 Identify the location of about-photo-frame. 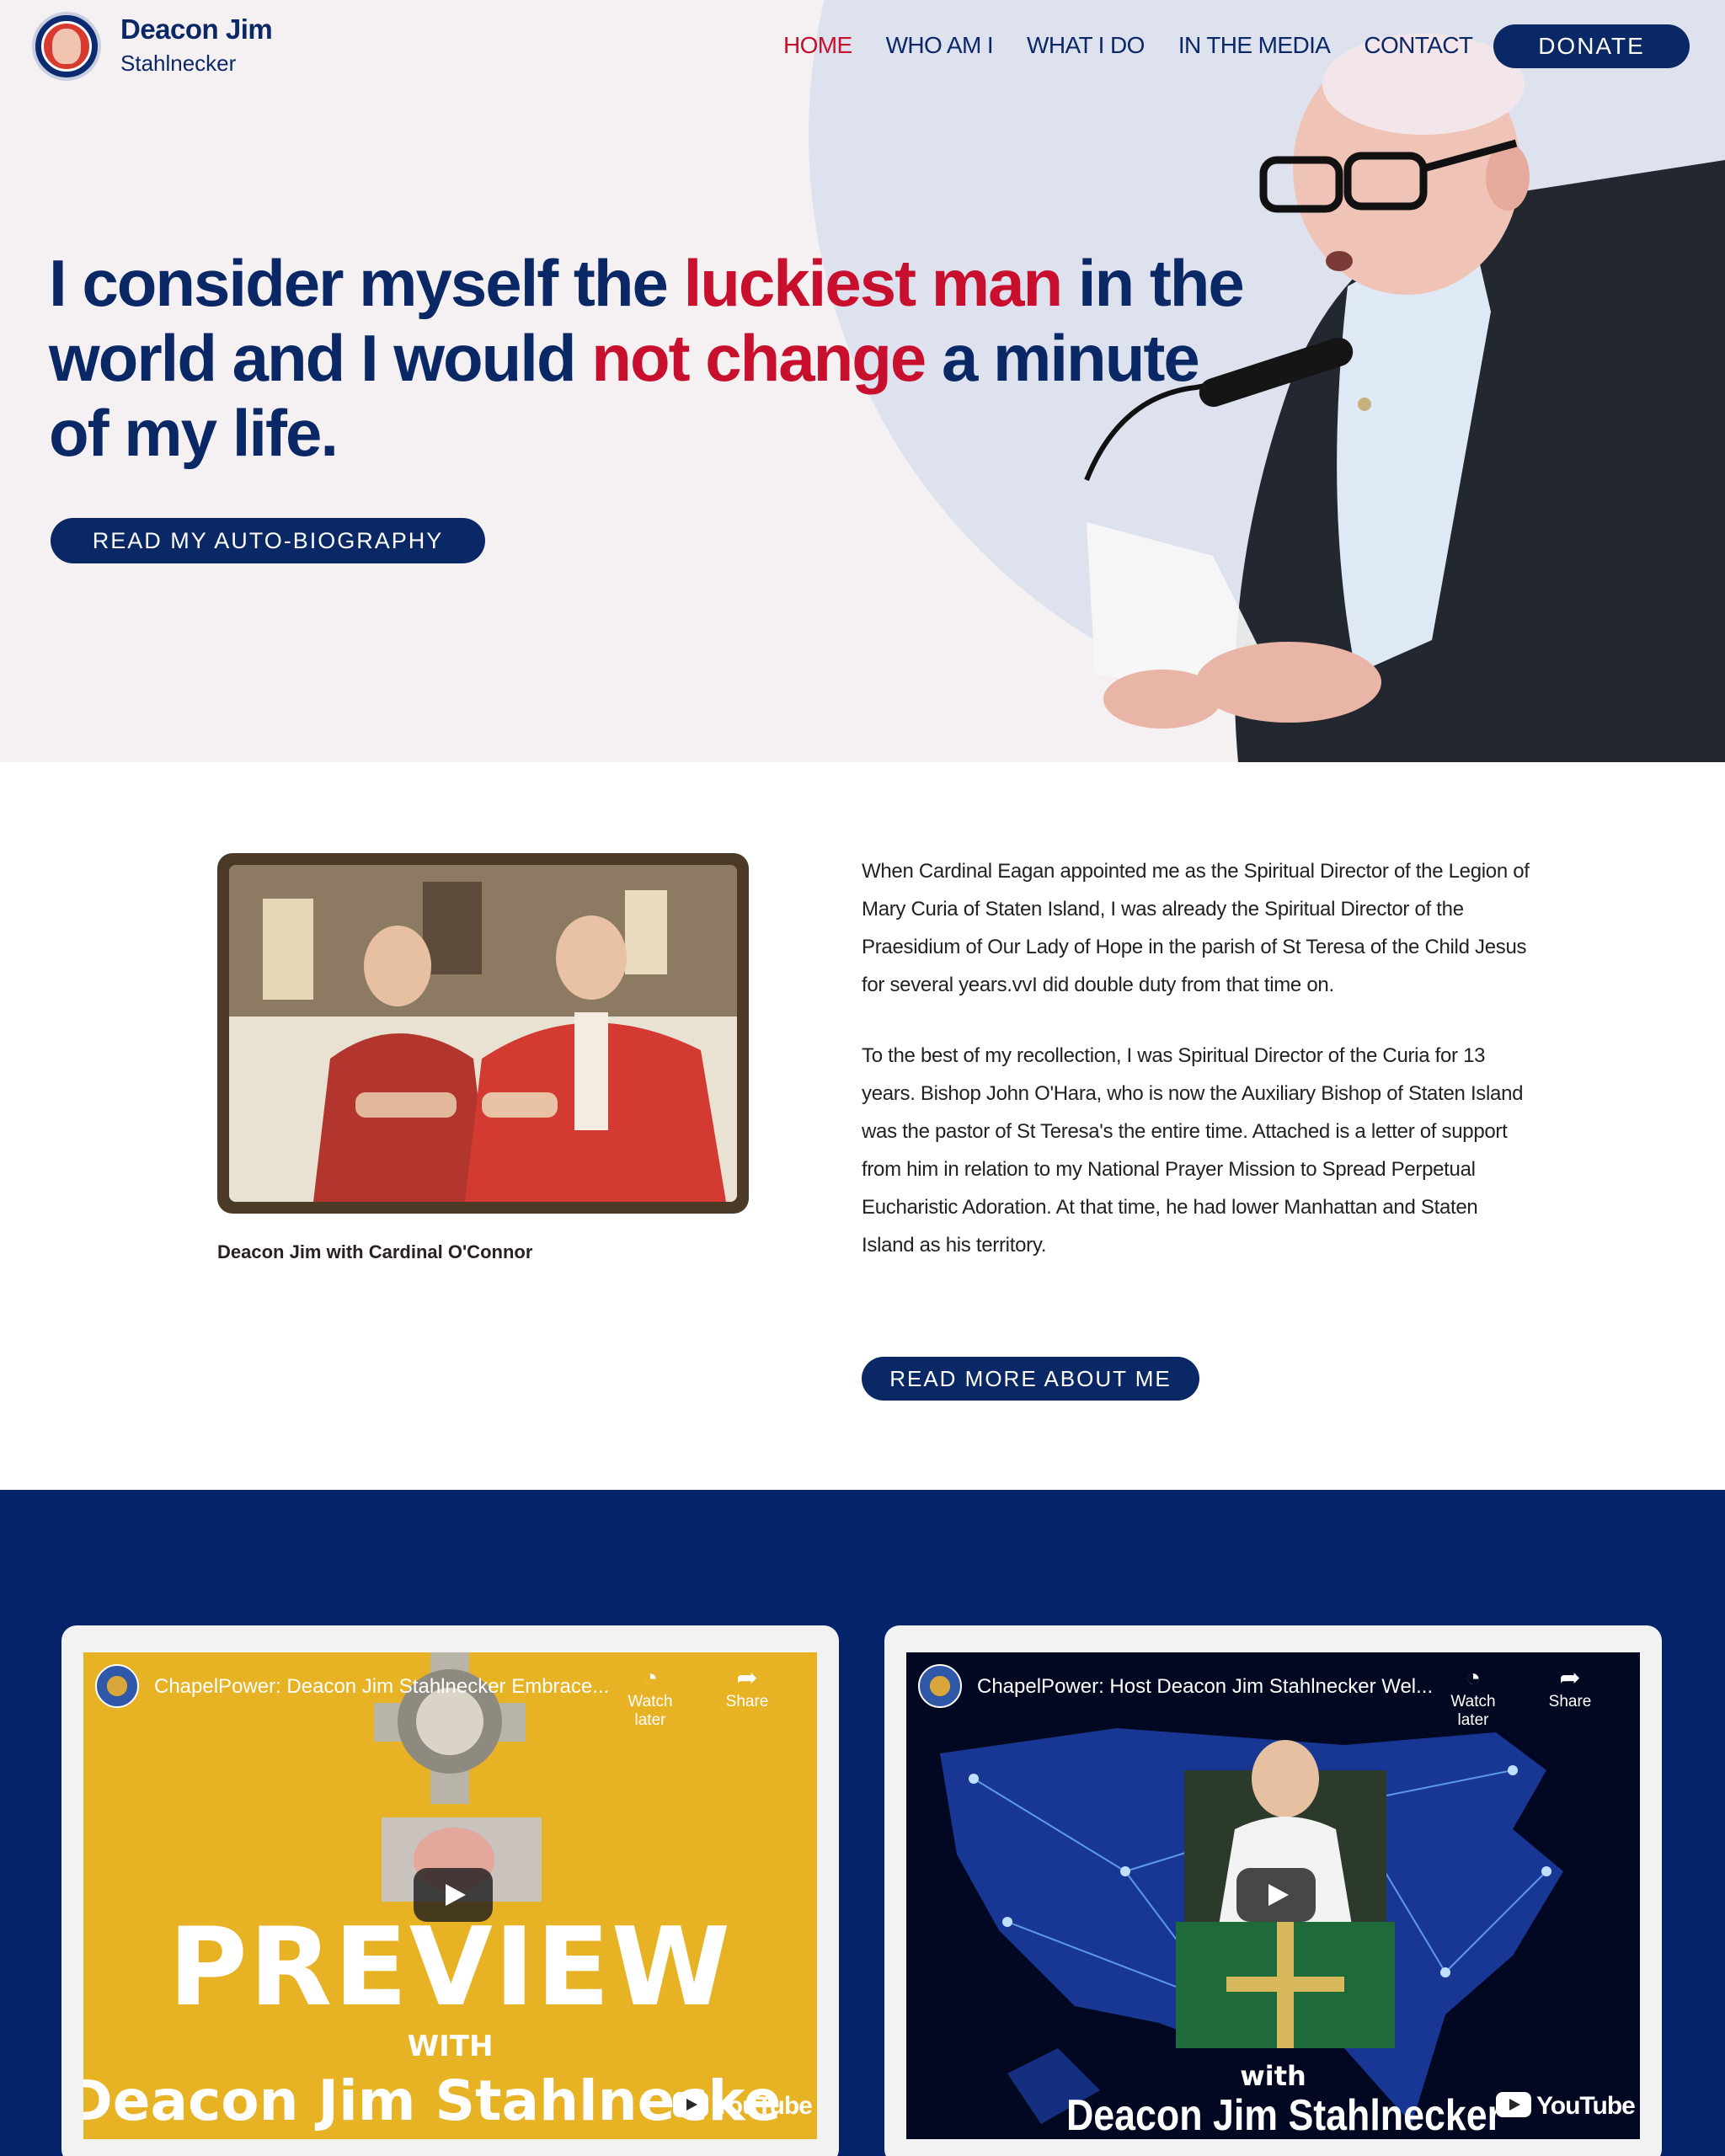
(483, 1033).